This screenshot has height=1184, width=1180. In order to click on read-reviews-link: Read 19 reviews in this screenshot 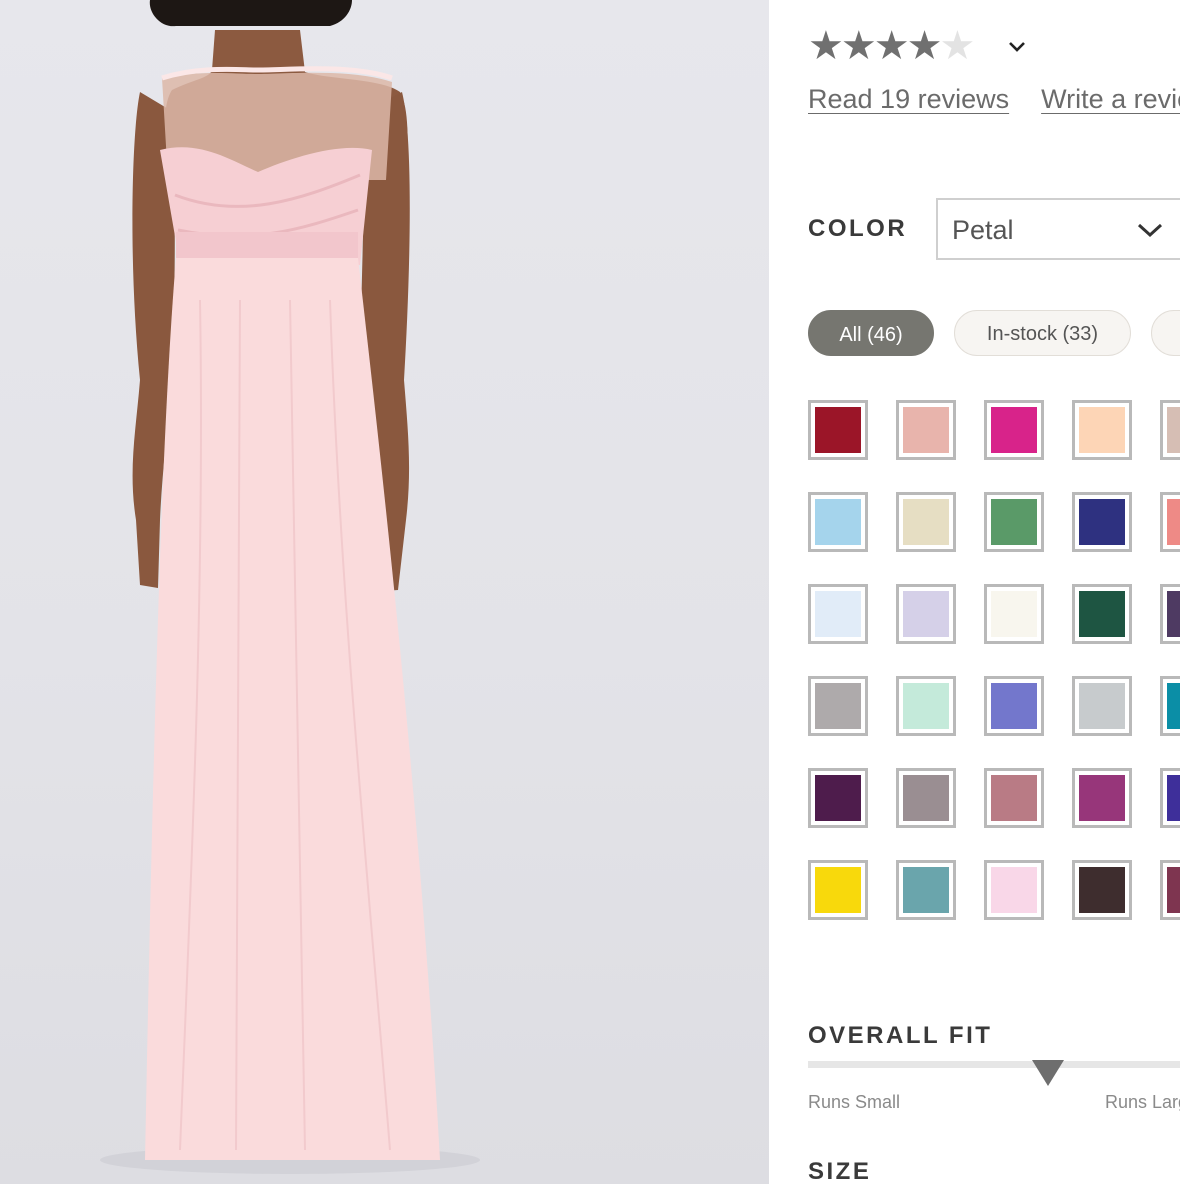, I will do `click(908, 99)`.